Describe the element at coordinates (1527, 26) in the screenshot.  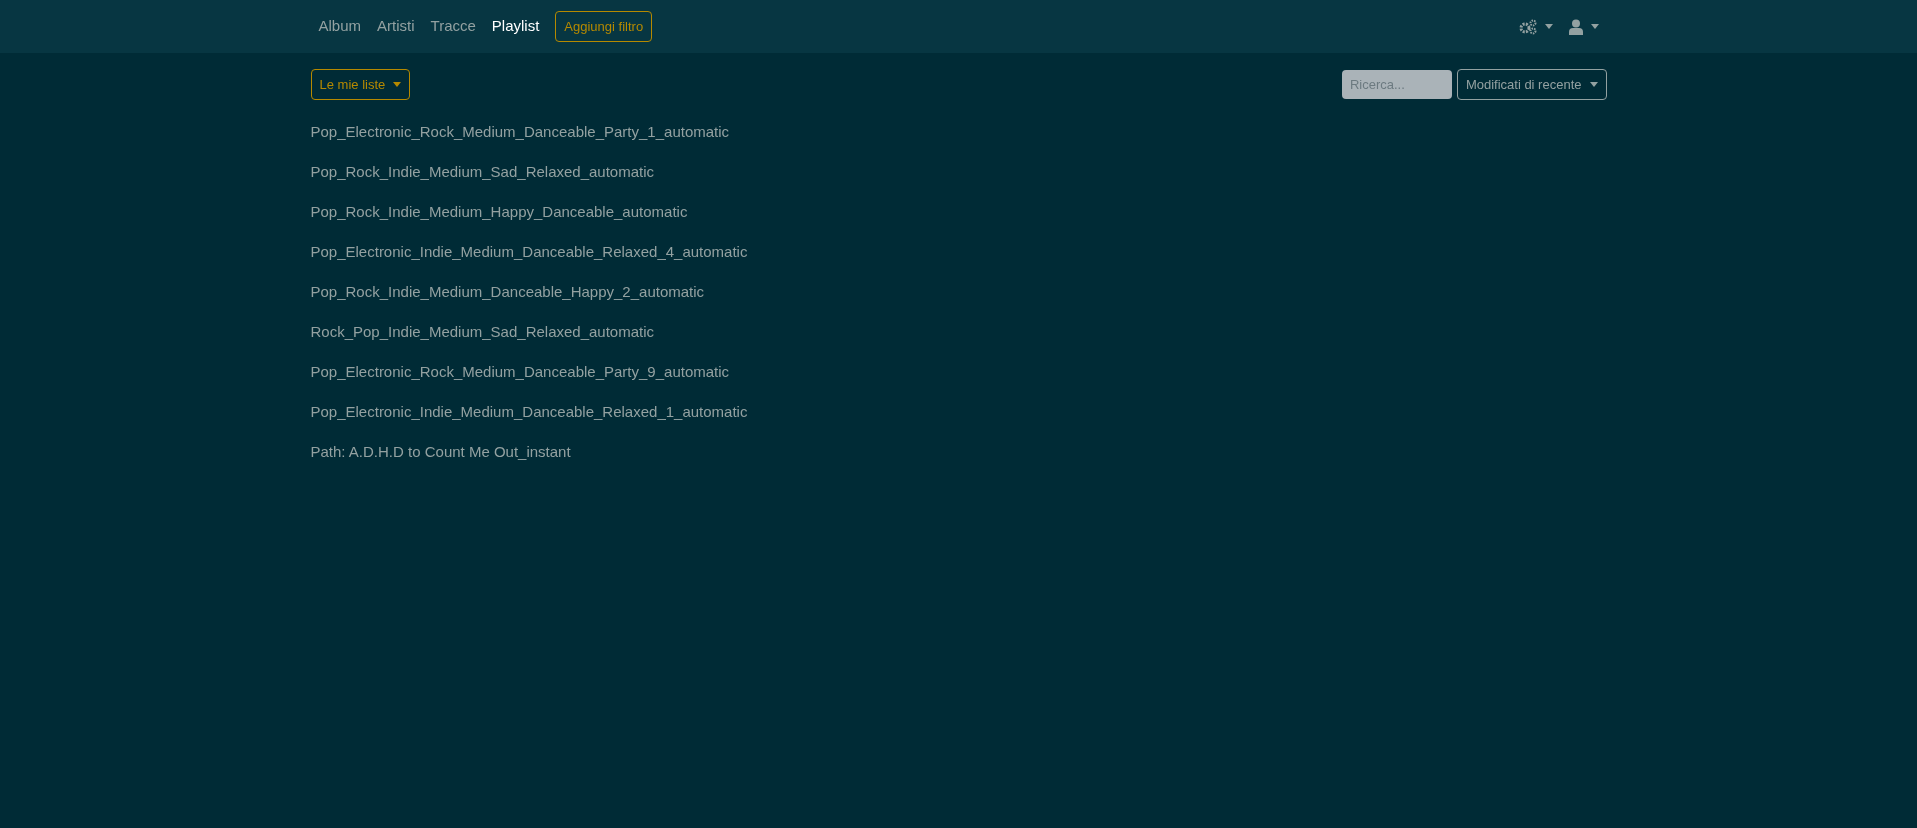
I see `gears-icon` at that location.